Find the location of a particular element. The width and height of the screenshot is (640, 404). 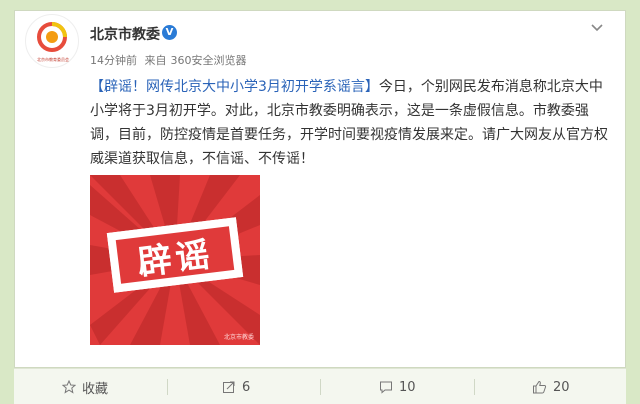

verified-icon: V is located at coordinates (169, 32).